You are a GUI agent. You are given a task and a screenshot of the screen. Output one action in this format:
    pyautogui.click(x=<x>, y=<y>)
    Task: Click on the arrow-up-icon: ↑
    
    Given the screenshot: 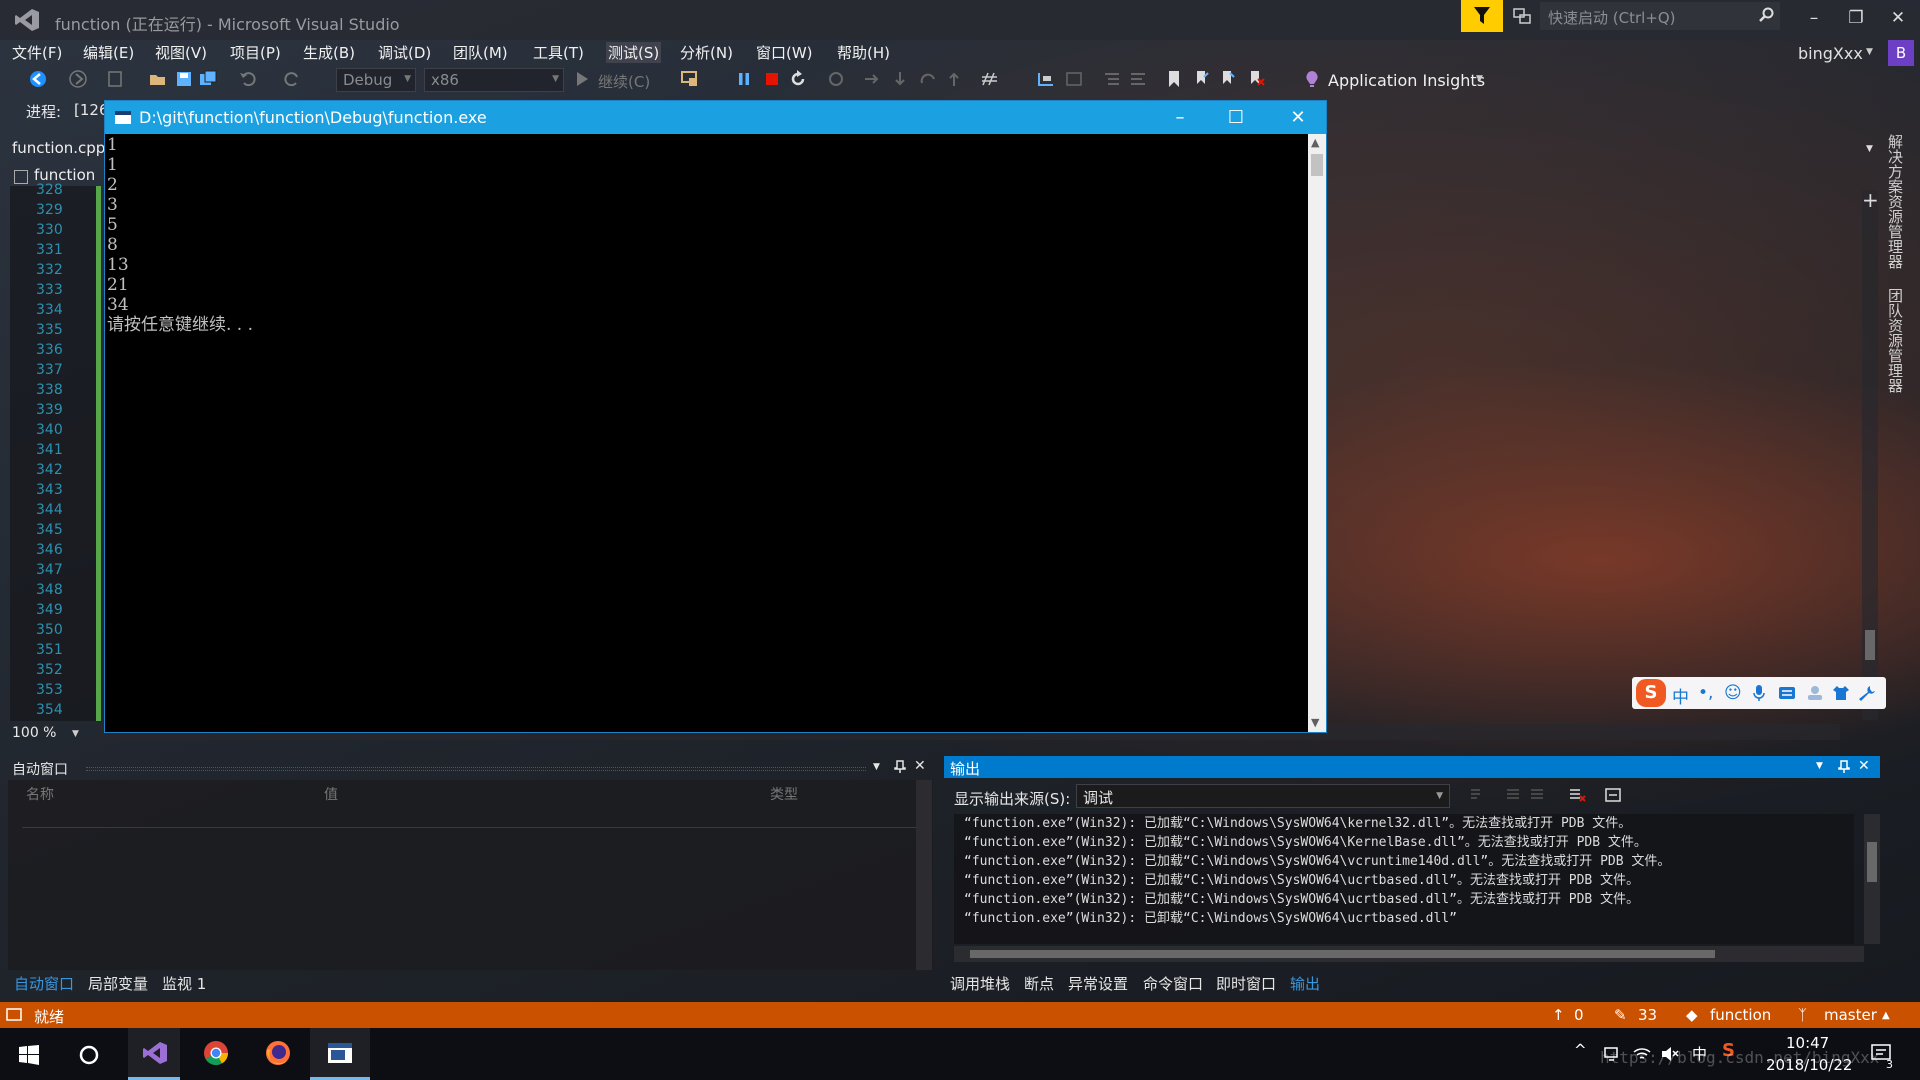 What is the action you would take?
    pyautogui.click(x=1558, y=1015)
    